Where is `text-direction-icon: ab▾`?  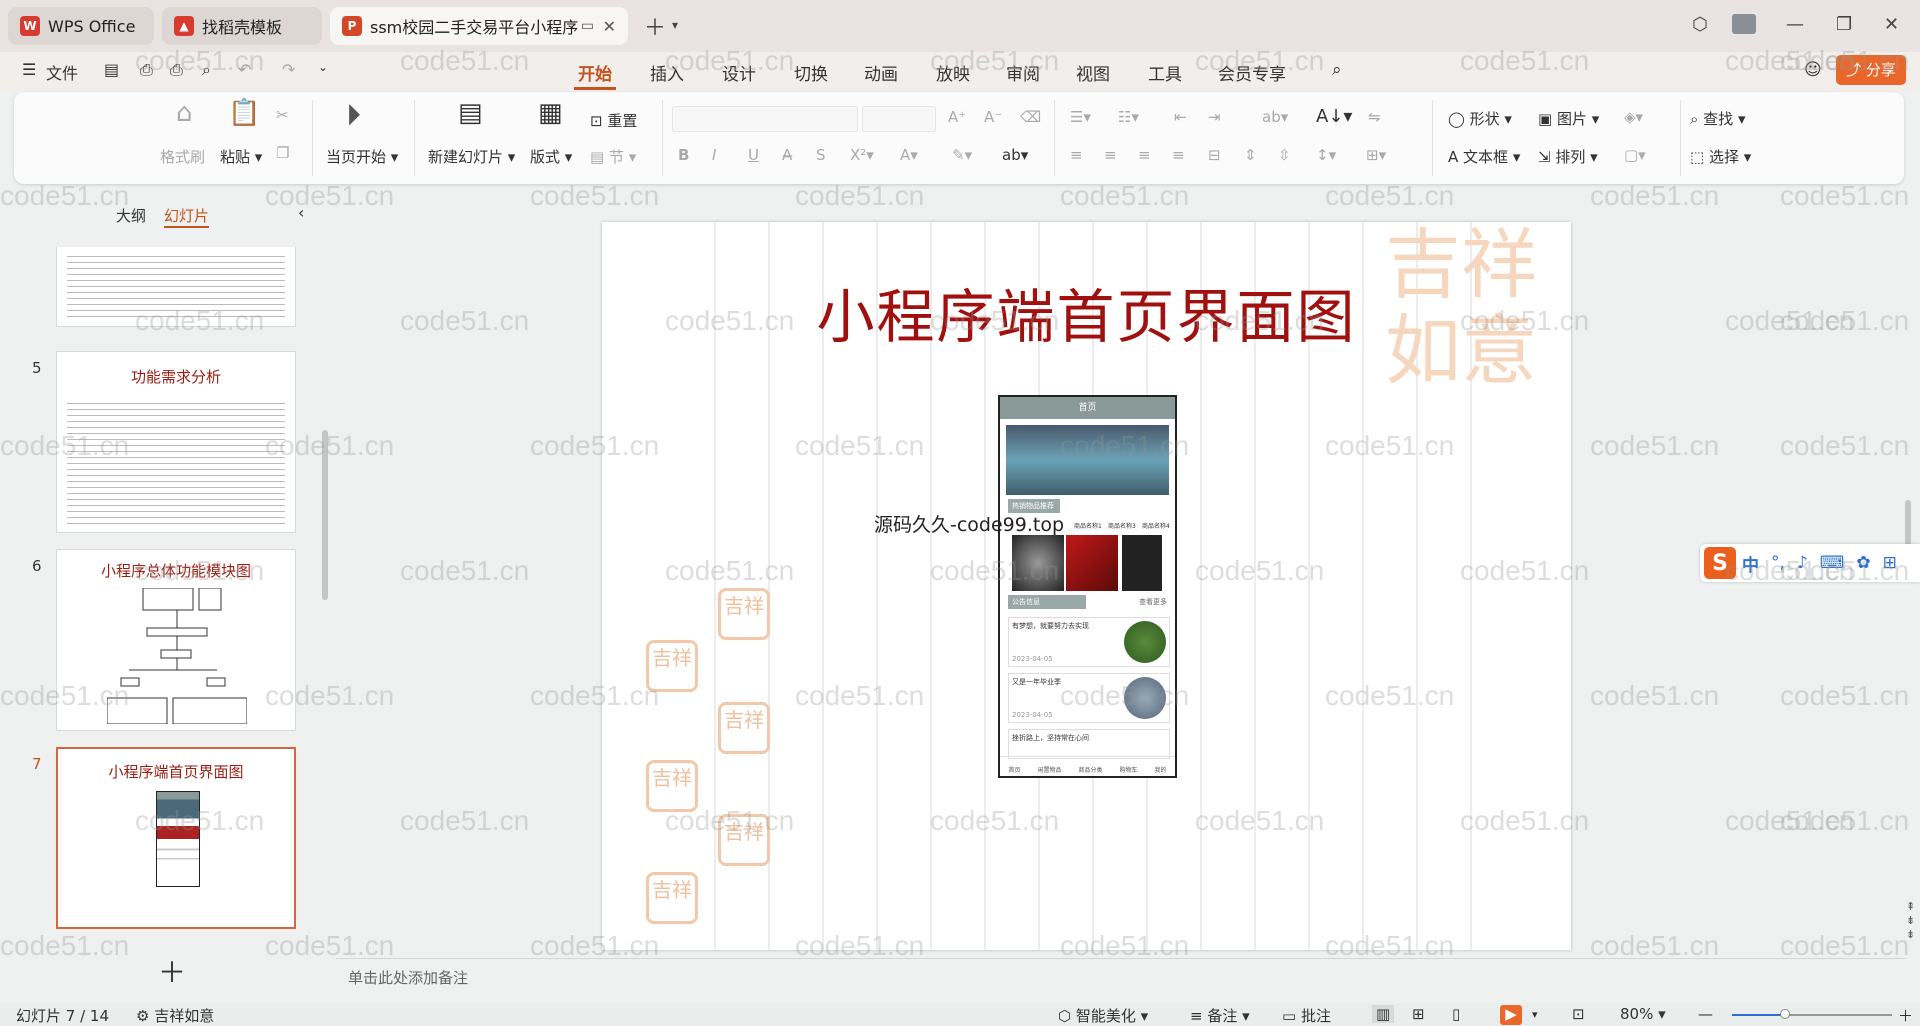
text-direction-icon: ab▾ is located at coordinates (1275, 117).